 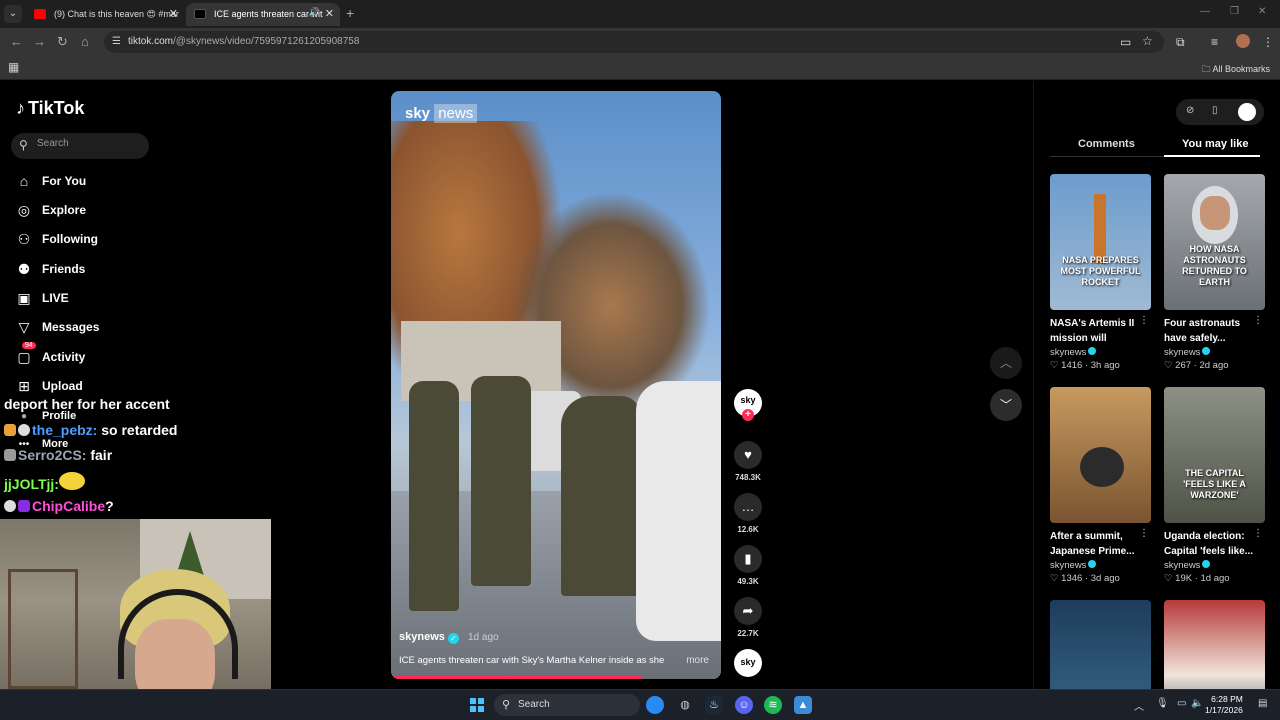 I want to click on restore-icon: ❐, so click(x=1234, y=11).